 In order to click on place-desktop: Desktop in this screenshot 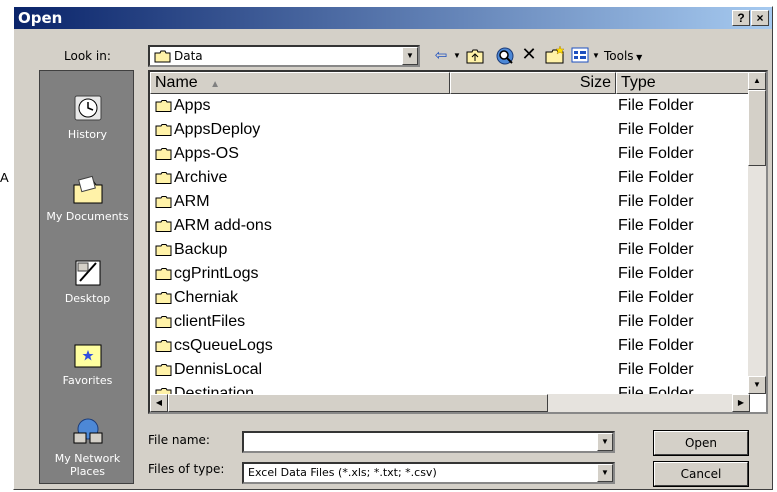, I will do `click(87, 281)`.